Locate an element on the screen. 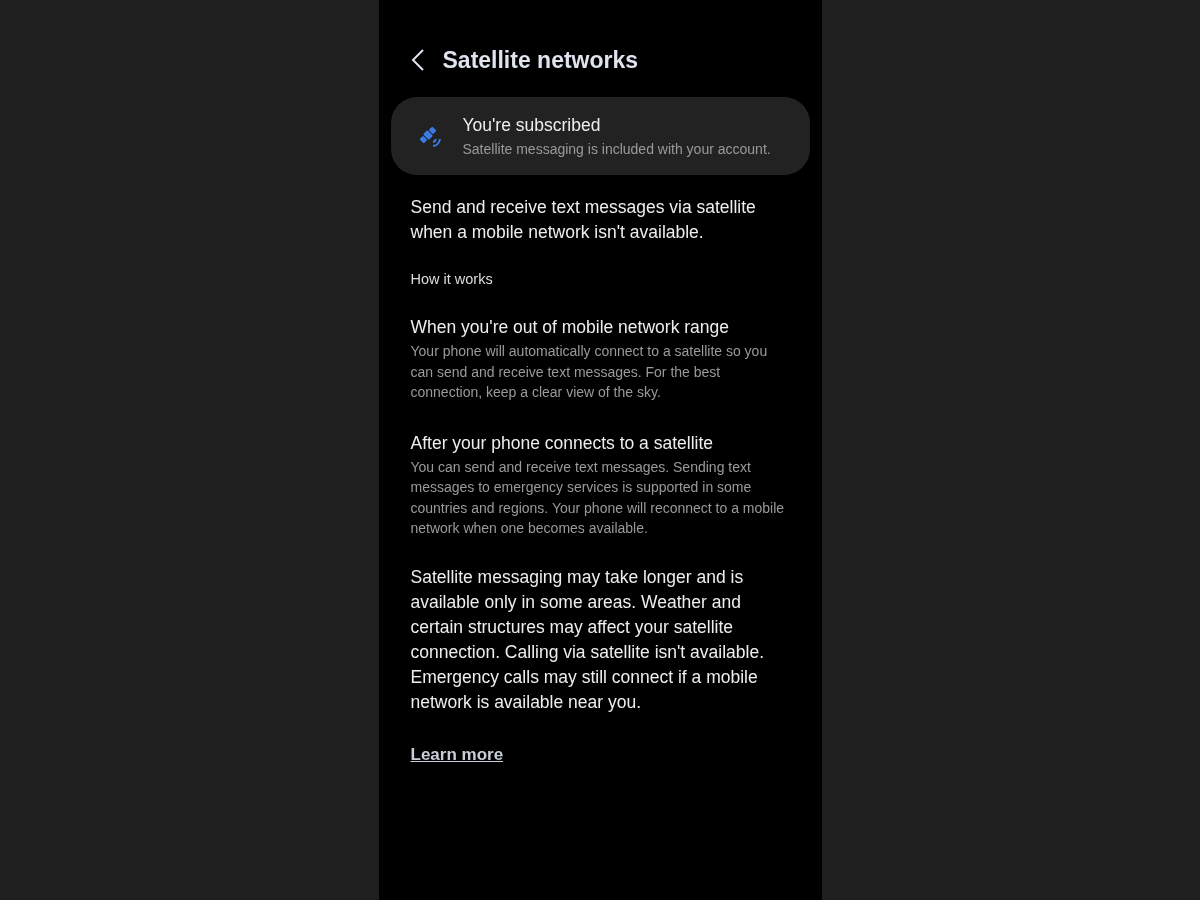 The height and width of the screenshot is (900, 1200). note-text: Satellite messaging may take longer and is available only in some areas. Weather and certain structures may affect your satellite connection. Calling via satellite isn't available. Emergency calls may still connect if a mobile network is available near you. is located at coordinates (588, 639).